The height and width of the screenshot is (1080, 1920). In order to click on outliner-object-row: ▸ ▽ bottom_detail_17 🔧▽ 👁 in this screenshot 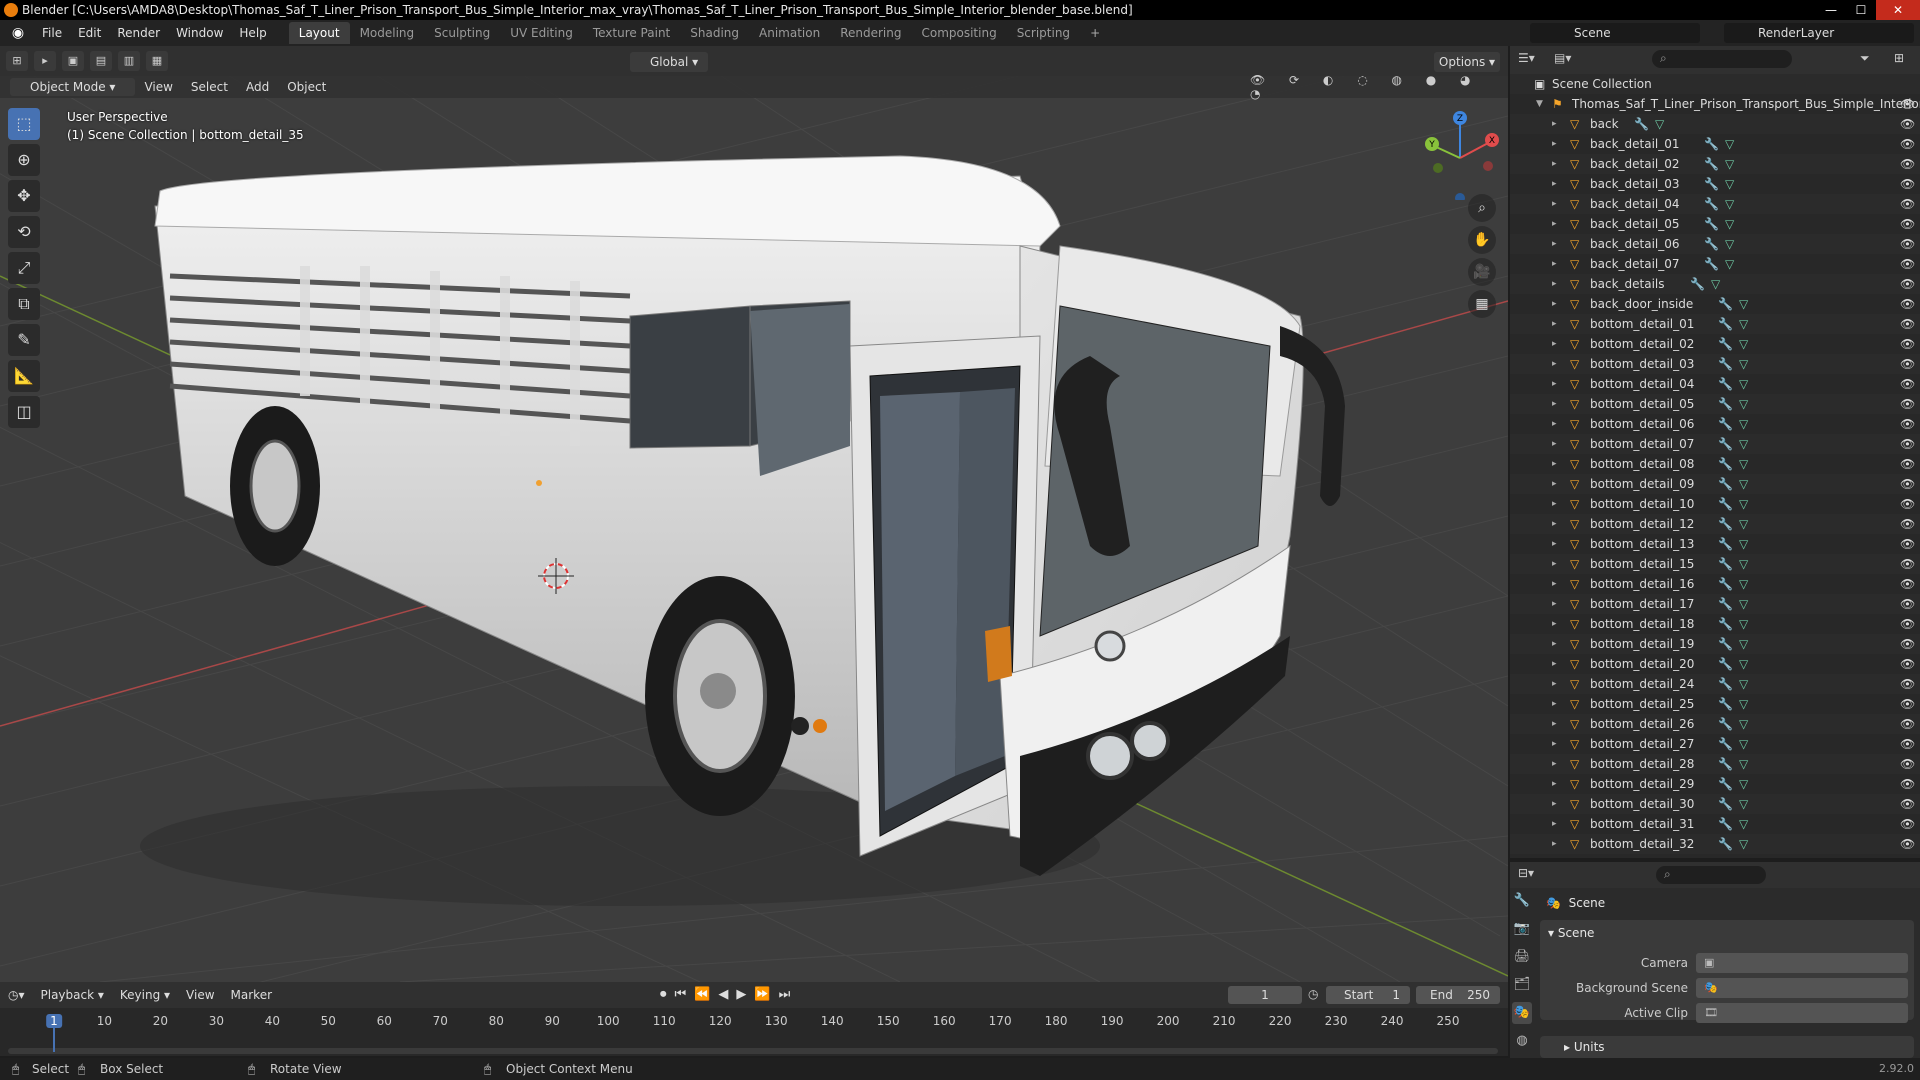, I will do `click(1715, 604)`.